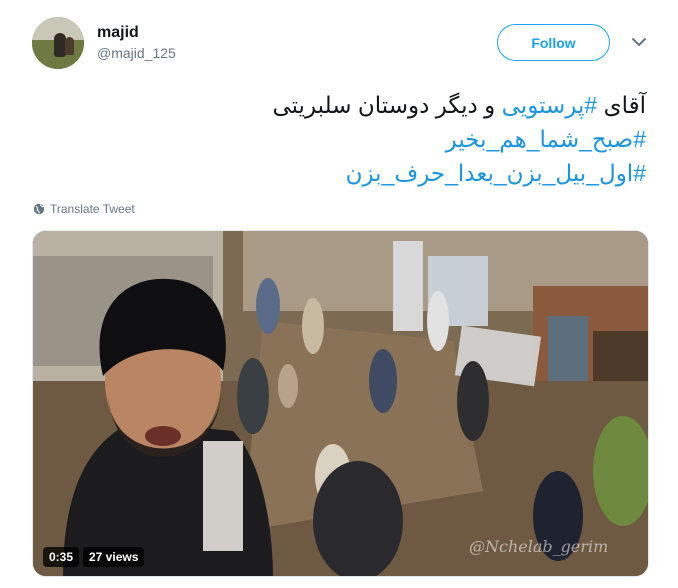 The height and width of the screenshot is (588, 678). I want to click on author-display-name: majid, so click(136, 33).